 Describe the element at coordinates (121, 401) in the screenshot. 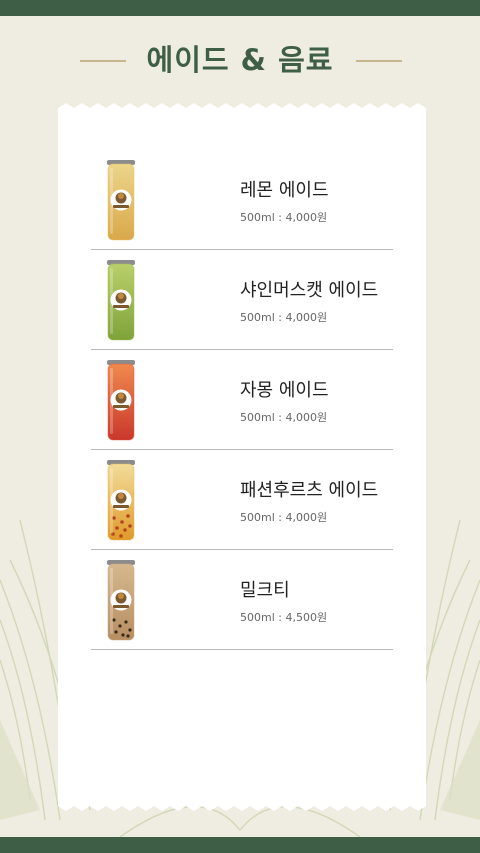

I see `grapefruit-ade-can-icon` at that location.